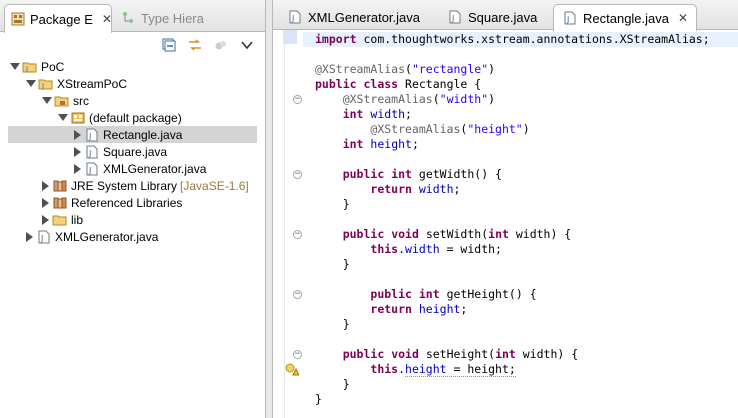 This screenshot has width=738, height=418. I want to click on package-explorer-icon, so click(18, 19).